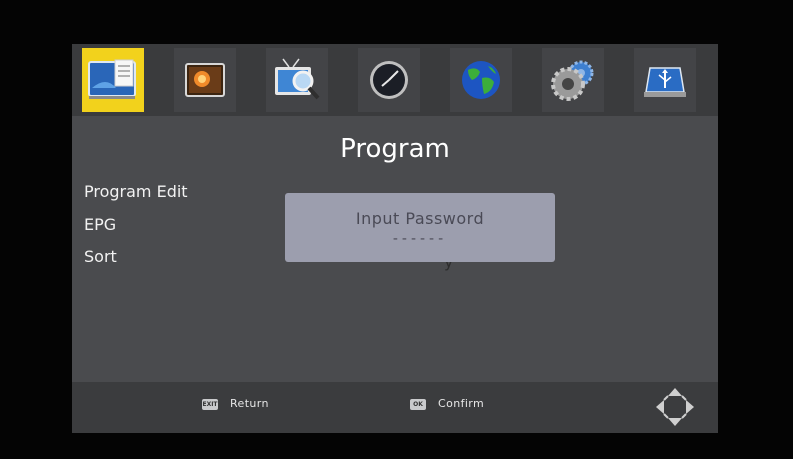 The image size is (793, 459). I want to click on tab-usb, so click(665, 80).